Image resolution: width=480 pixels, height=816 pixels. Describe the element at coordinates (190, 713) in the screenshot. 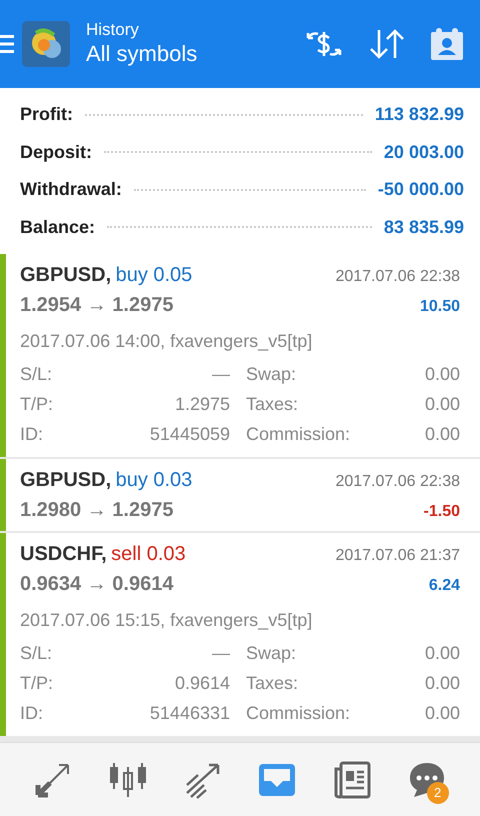

I see `detail-value: 51446331` at that location.